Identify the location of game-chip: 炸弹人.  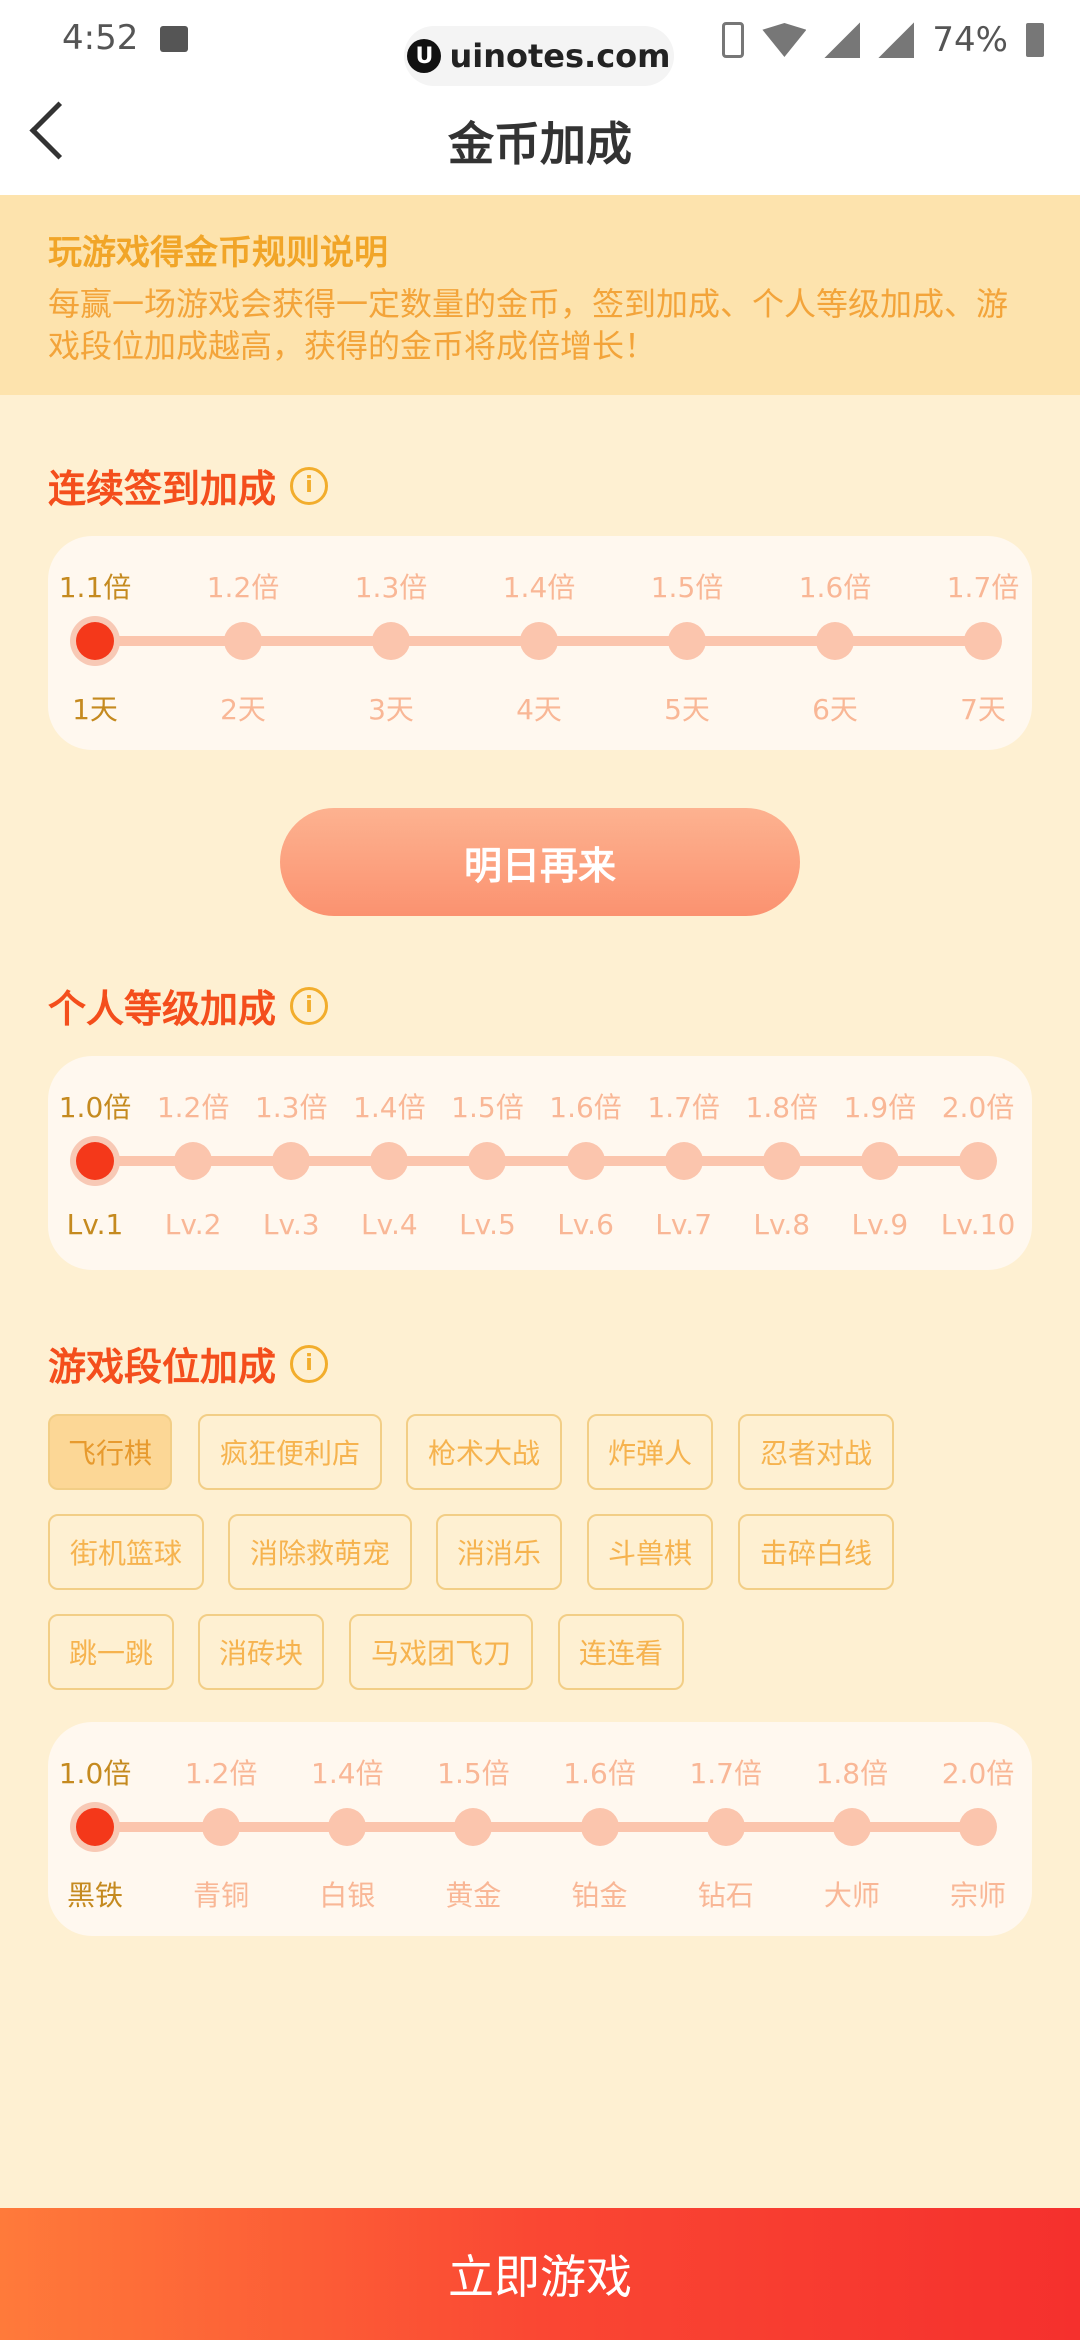
(650, 1452).